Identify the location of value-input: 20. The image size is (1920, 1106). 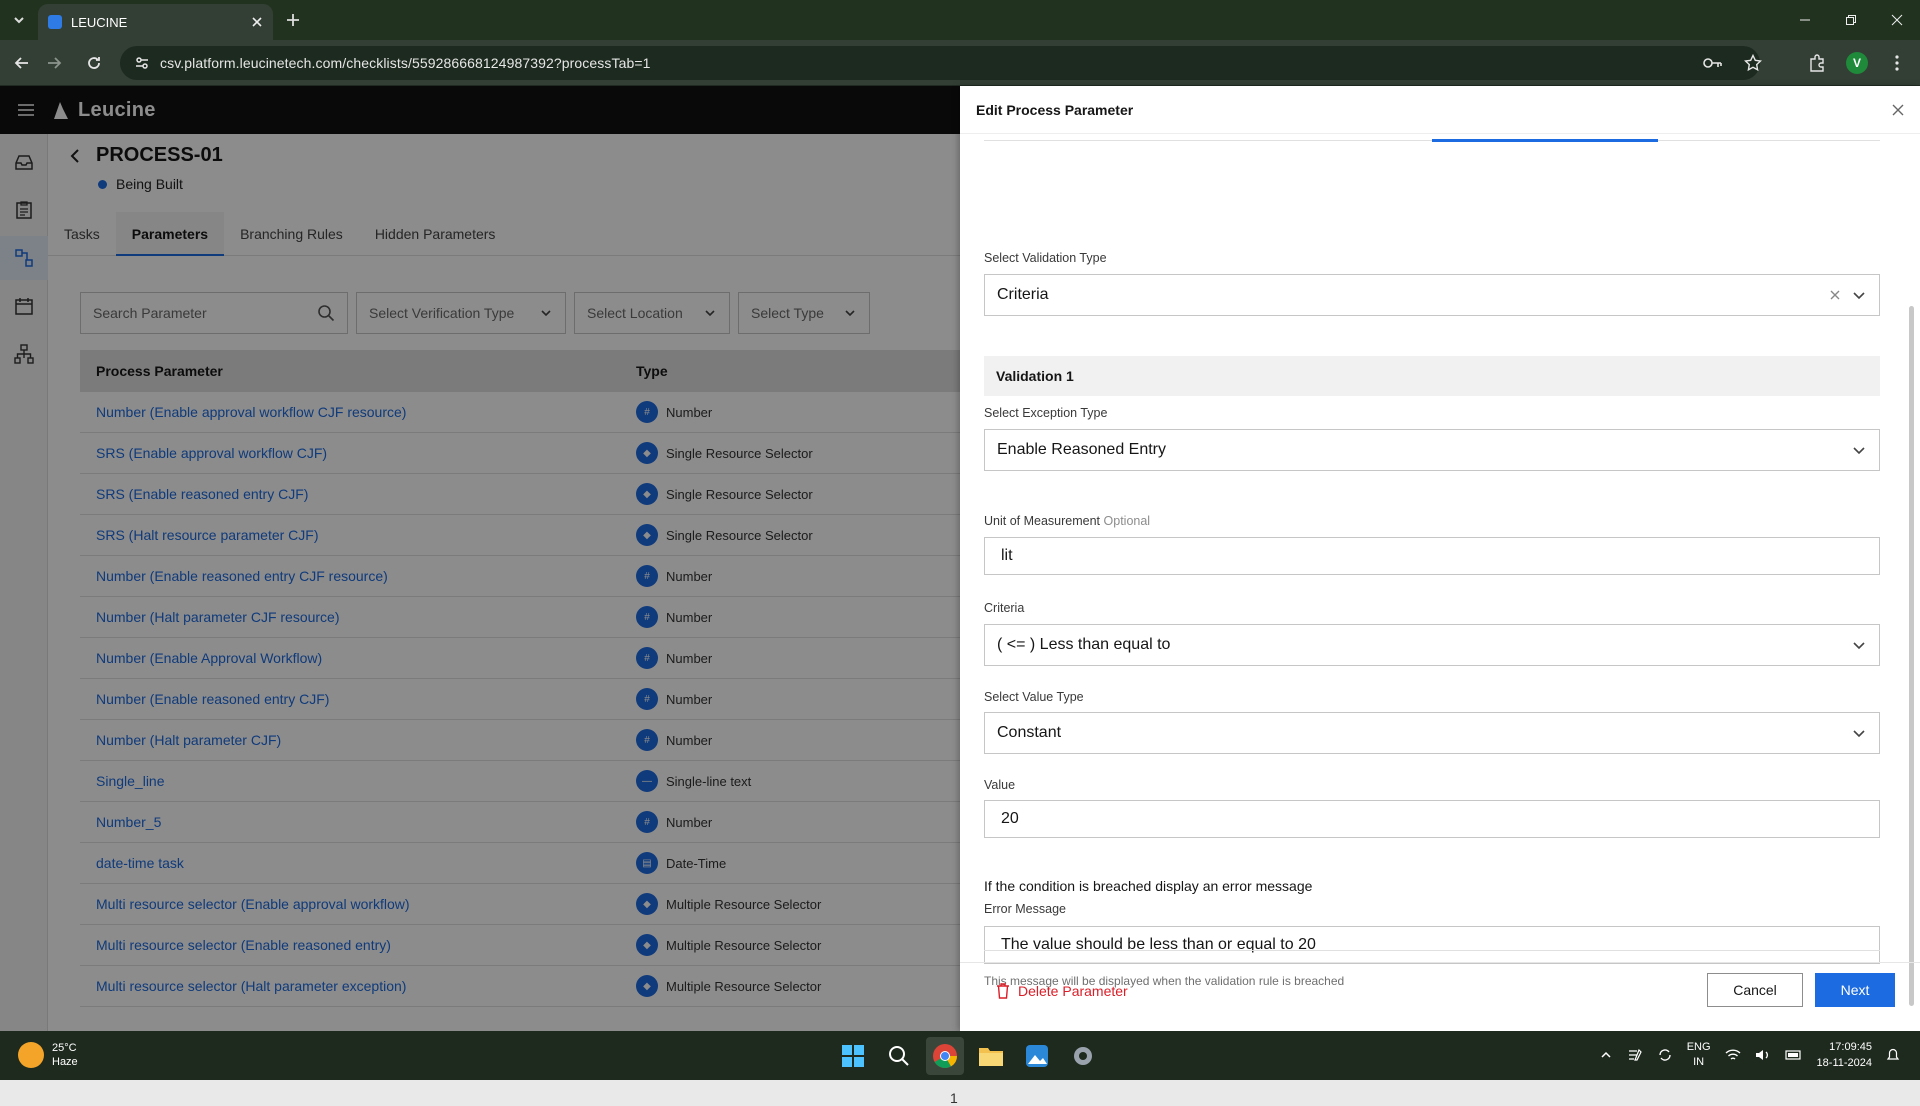
(1432, 819).